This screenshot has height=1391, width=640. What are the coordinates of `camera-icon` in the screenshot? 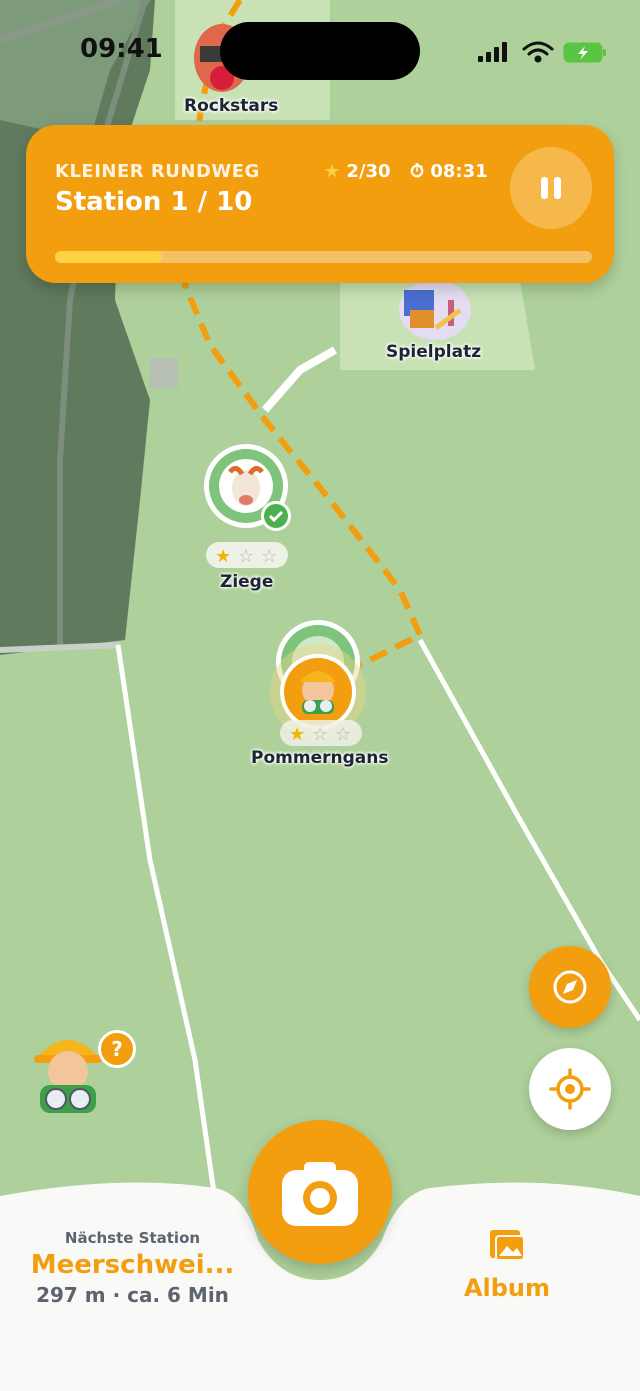 It's located at (320, 1194).